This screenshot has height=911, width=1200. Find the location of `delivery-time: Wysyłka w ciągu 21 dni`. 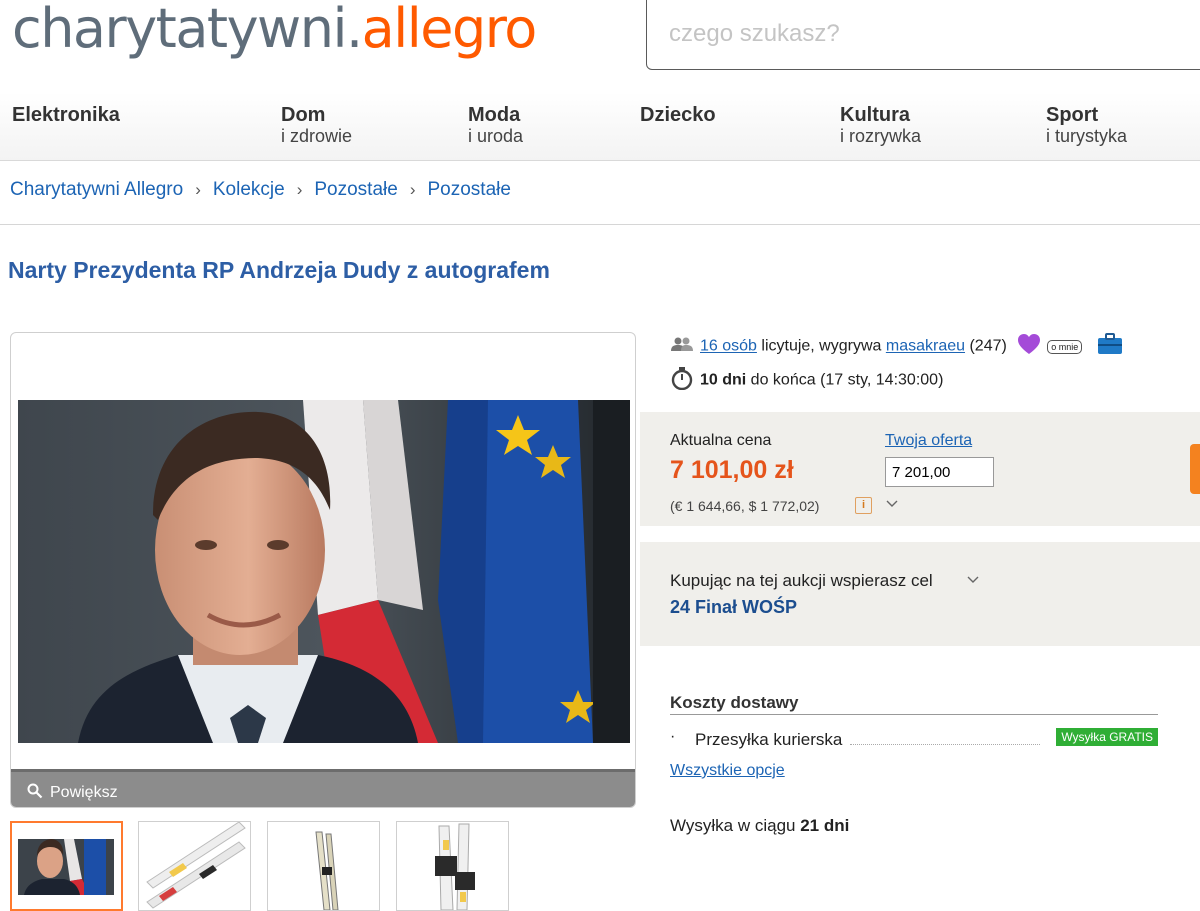

delivery-time: Wysyłka w ciągu 21 dni is located at coordinates (759, 826).